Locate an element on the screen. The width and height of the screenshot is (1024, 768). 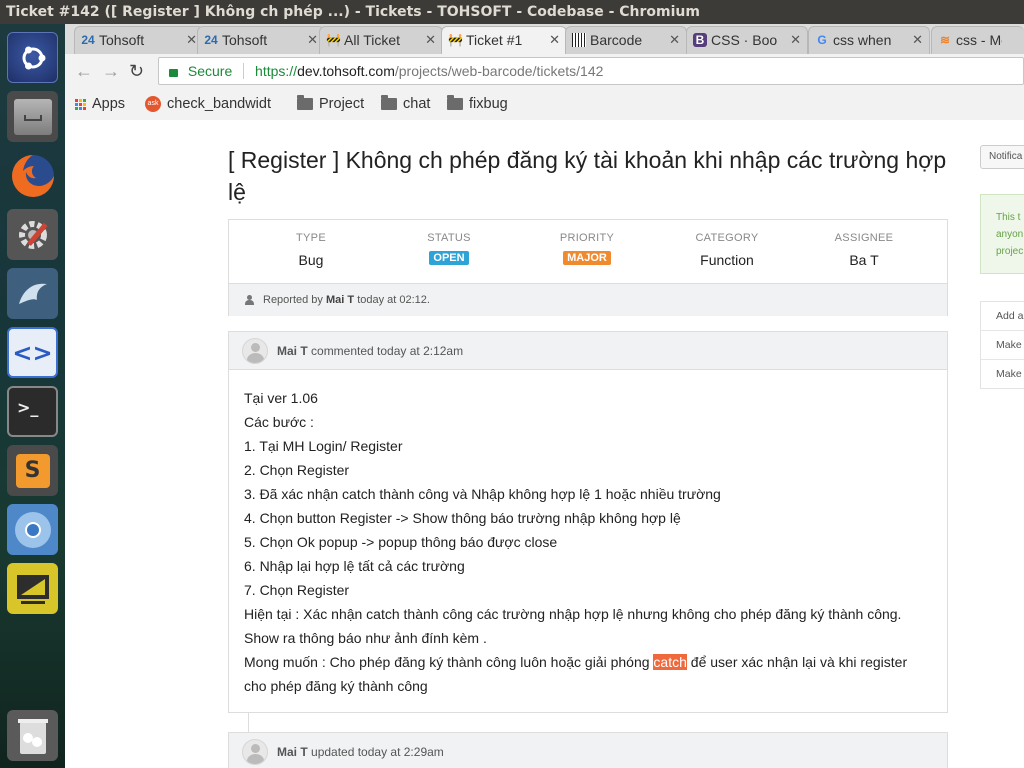
secure-label: Secure is located at coordinates (210, 71).